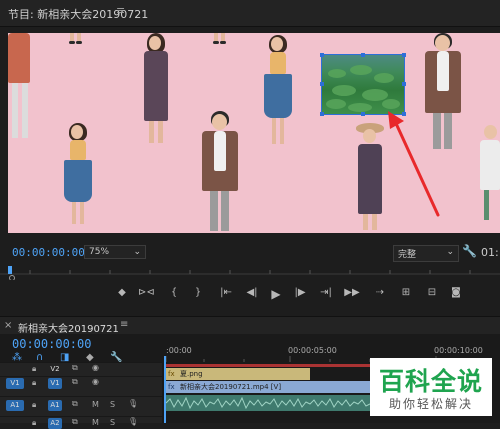  What do you see at coordinates (174, 292) in the screenshot?
I see `mark-in-icon: {` at bounding box center [174, 292].